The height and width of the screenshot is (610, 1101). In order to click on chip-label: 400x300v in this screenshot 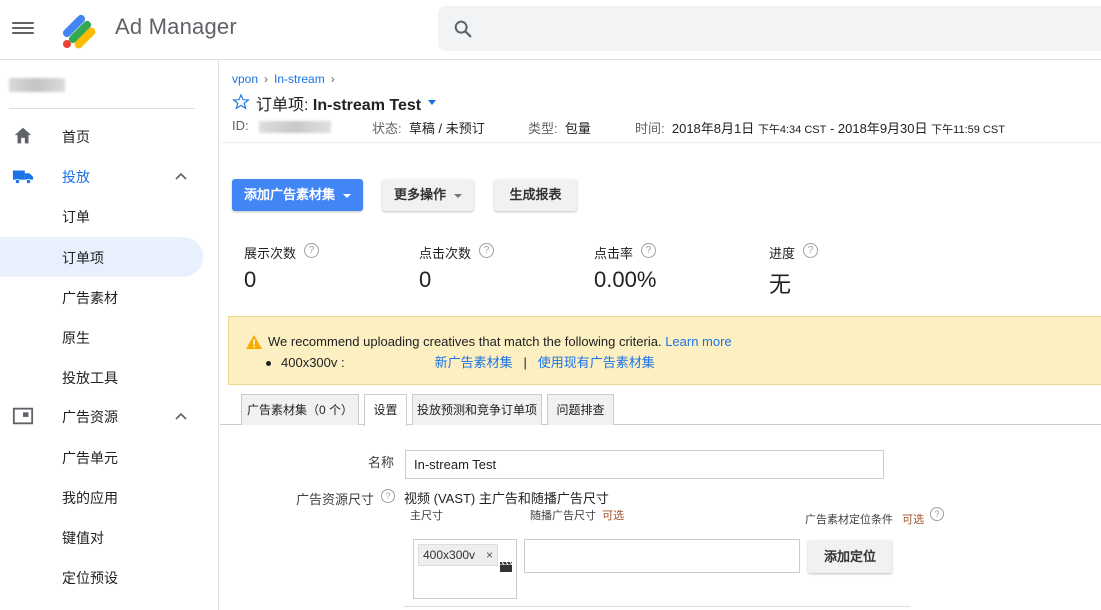, I will do `click(449, 555)`.